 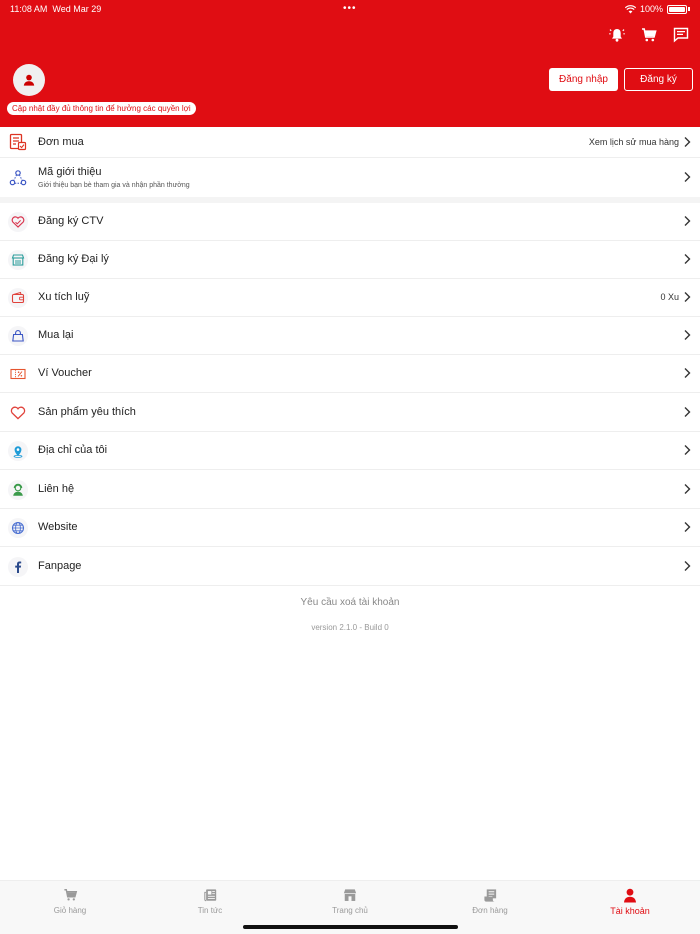 I want to click on menu-item-contact: Liên hệ, so click(x=350, y=489).